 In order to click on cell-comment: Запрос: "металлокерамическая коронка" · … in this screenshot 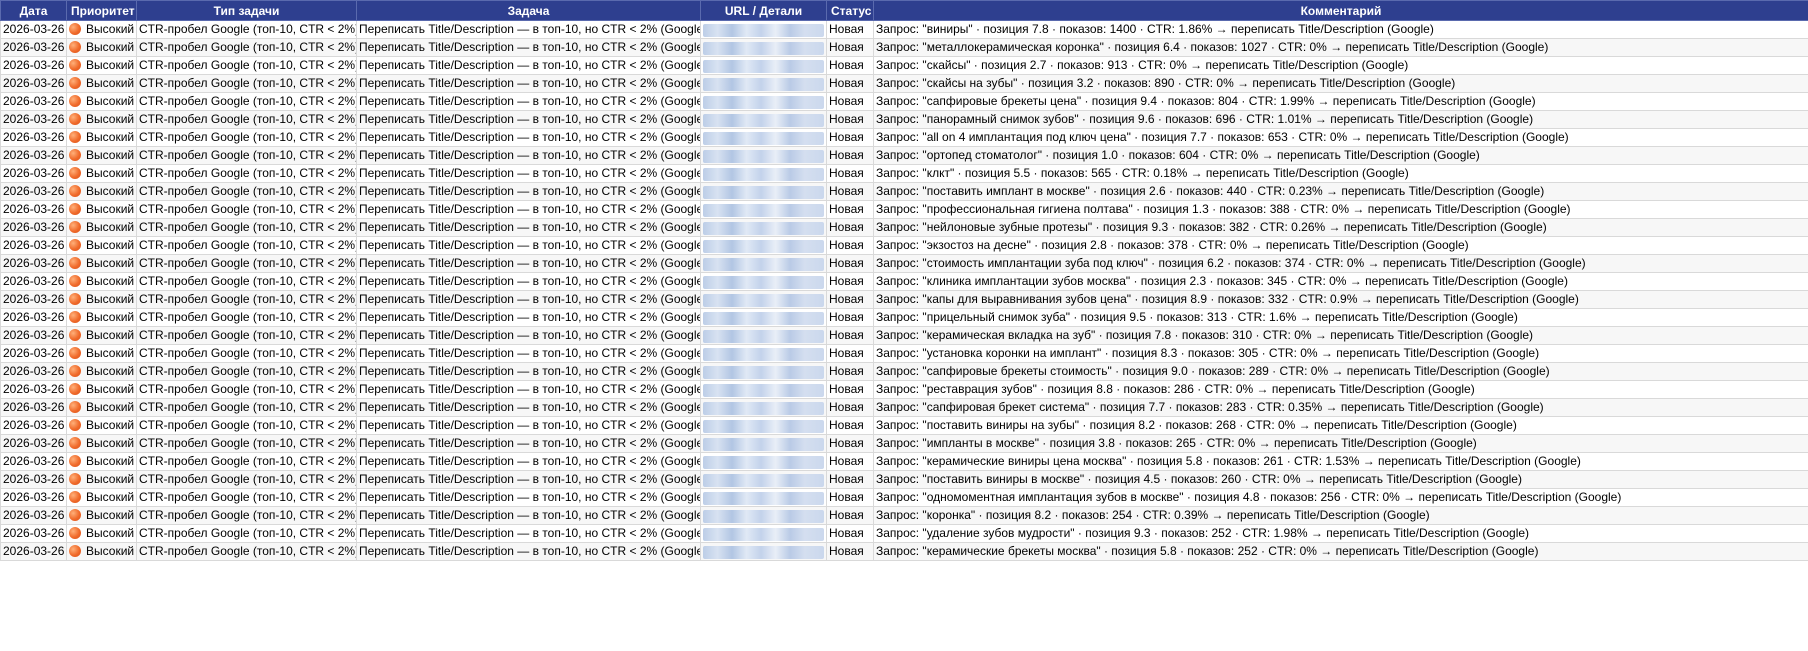, I will do `click(1340, 47)`.